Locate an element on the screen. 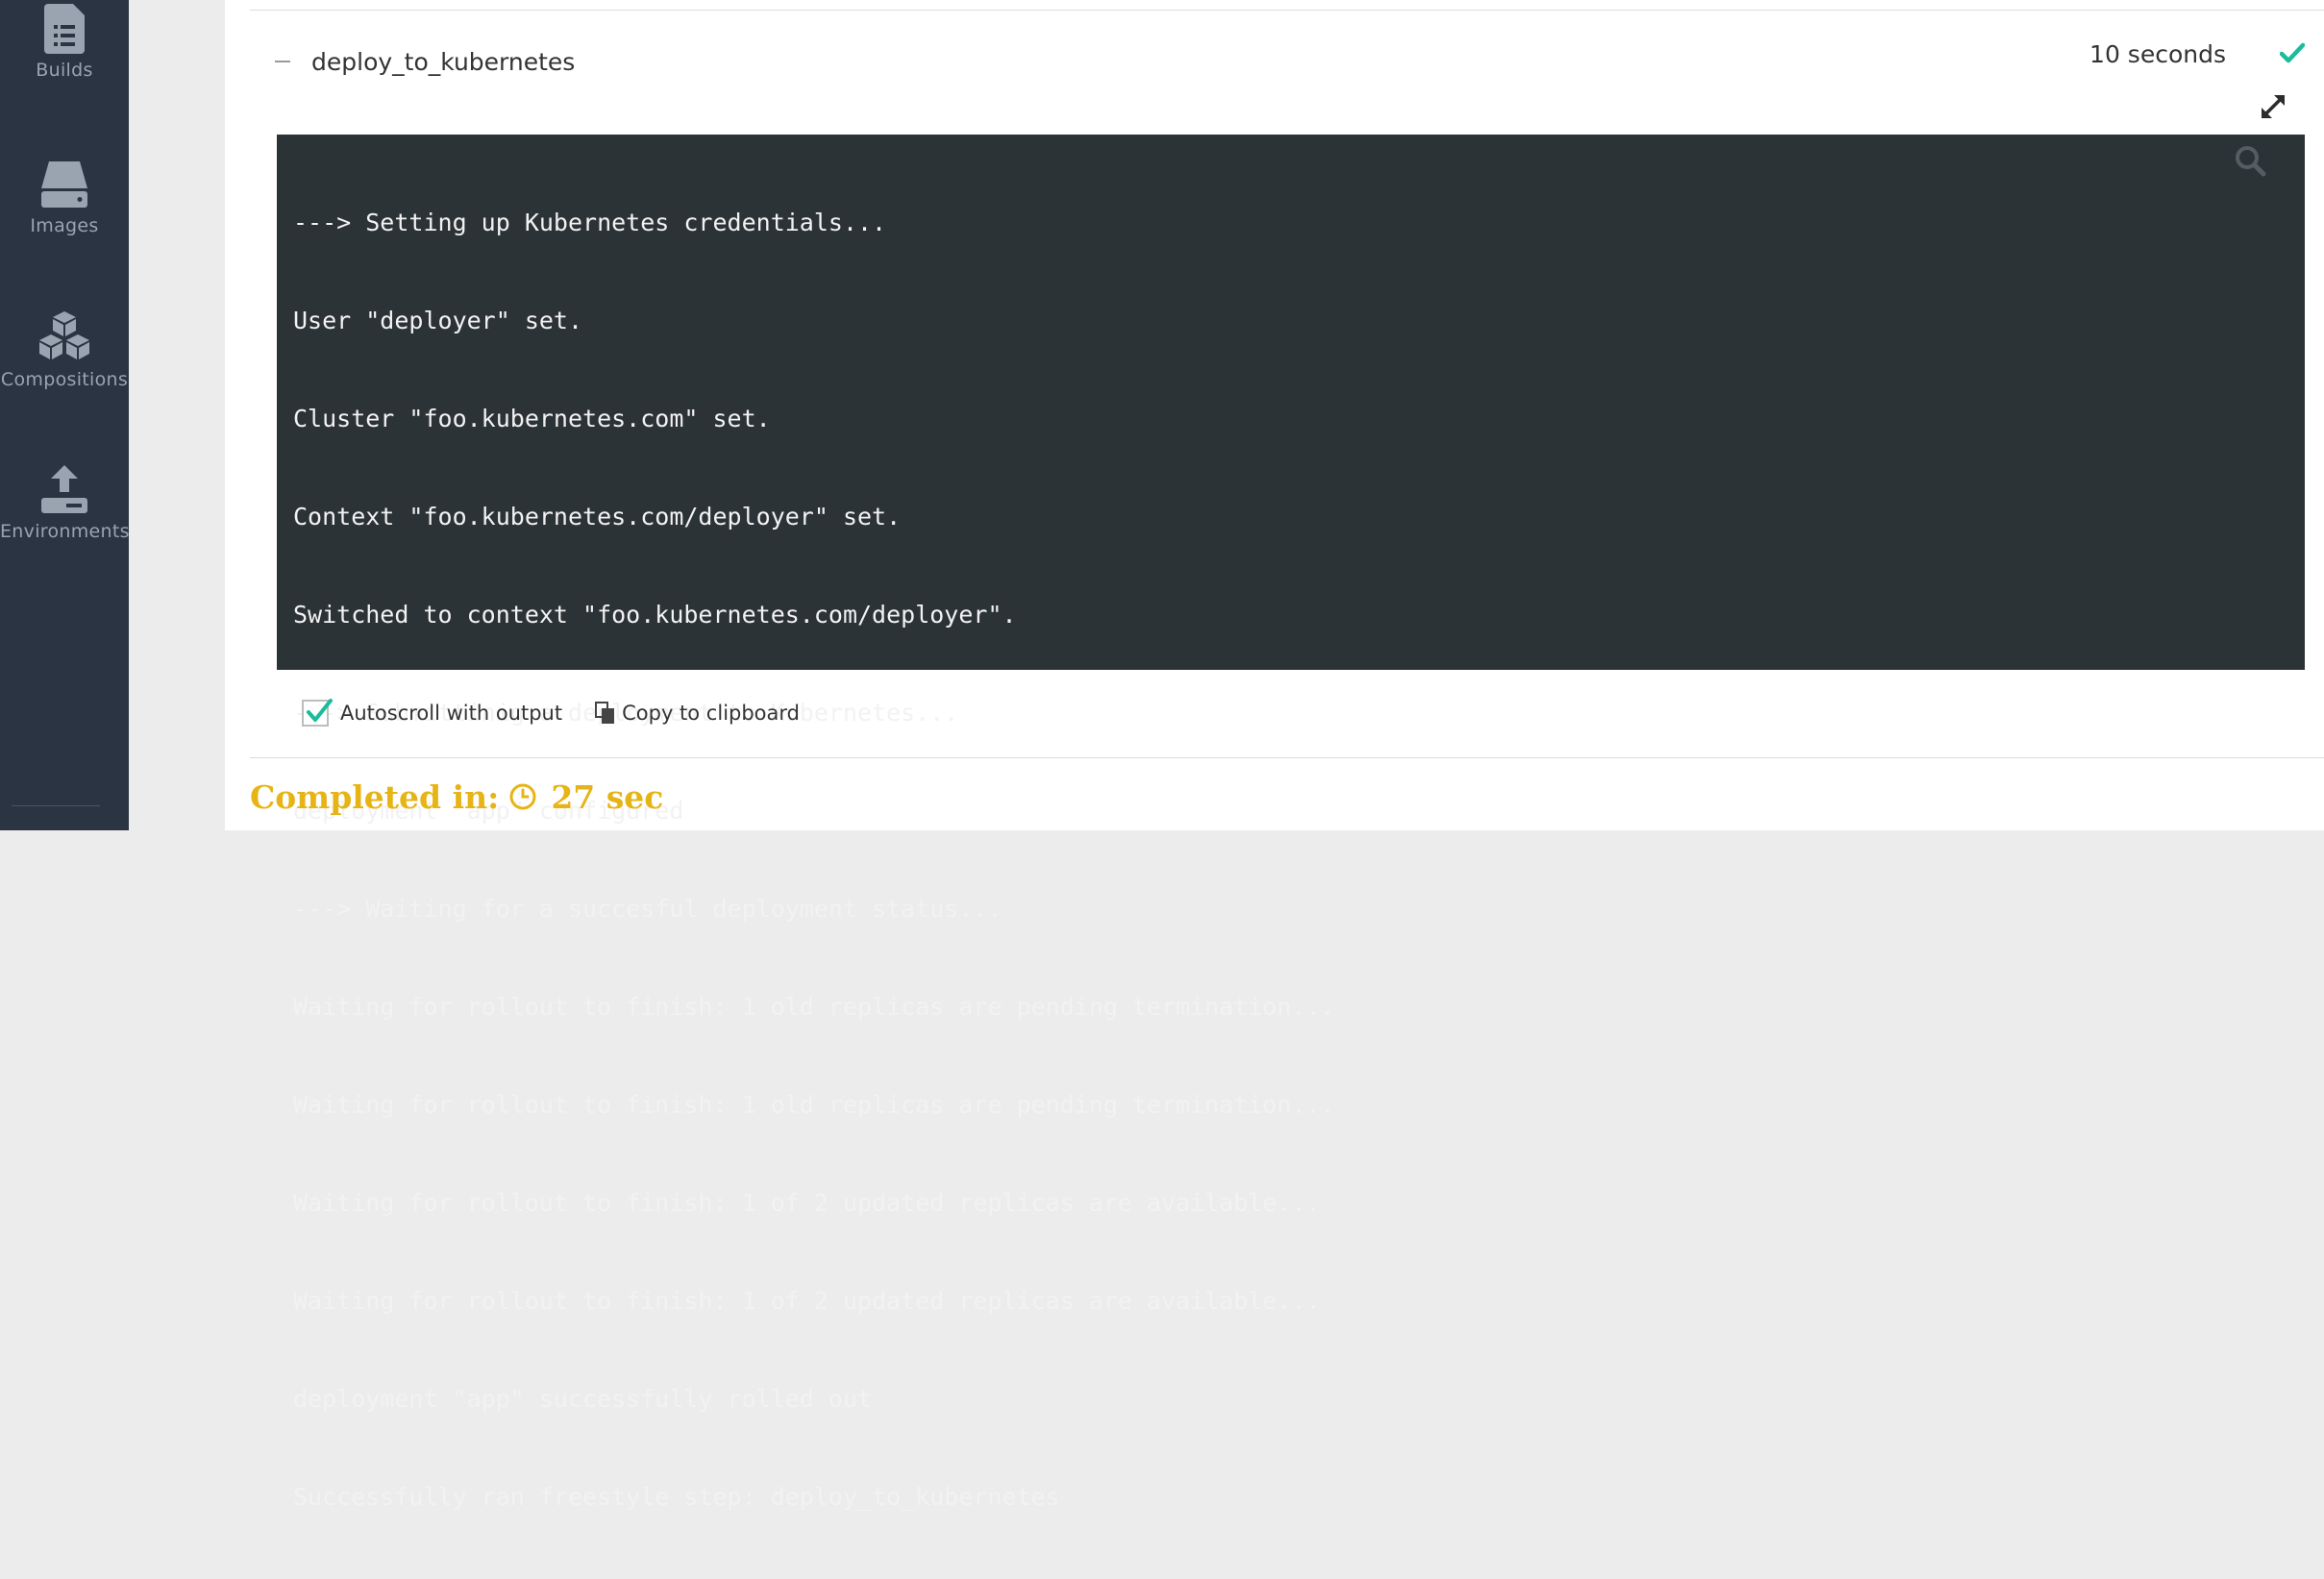 This screenshot has height=1579, width=2324. copy-icon is located at coordinates (605, 713).